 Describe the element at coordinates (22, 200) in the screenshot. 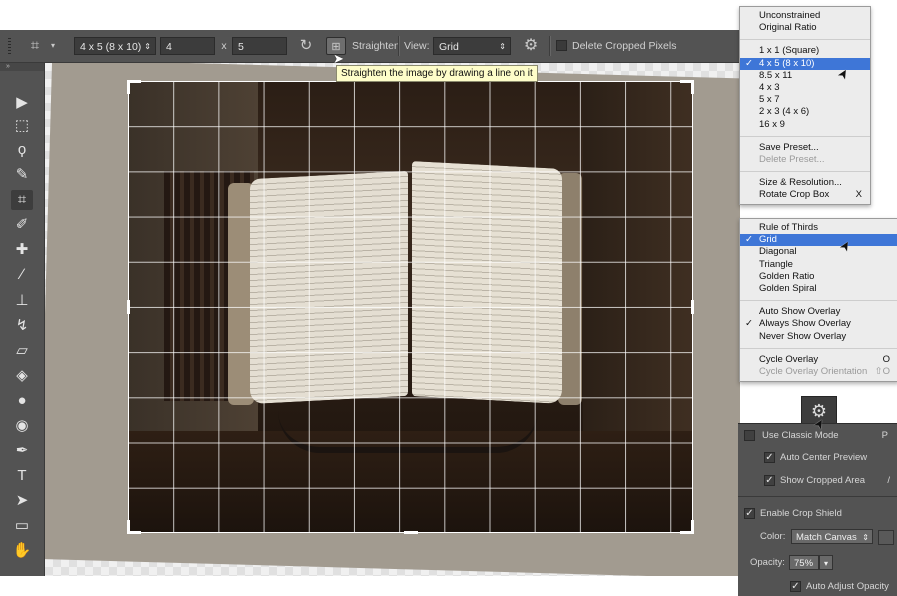

I see `crop-tool-icon: ⌗` at that location.